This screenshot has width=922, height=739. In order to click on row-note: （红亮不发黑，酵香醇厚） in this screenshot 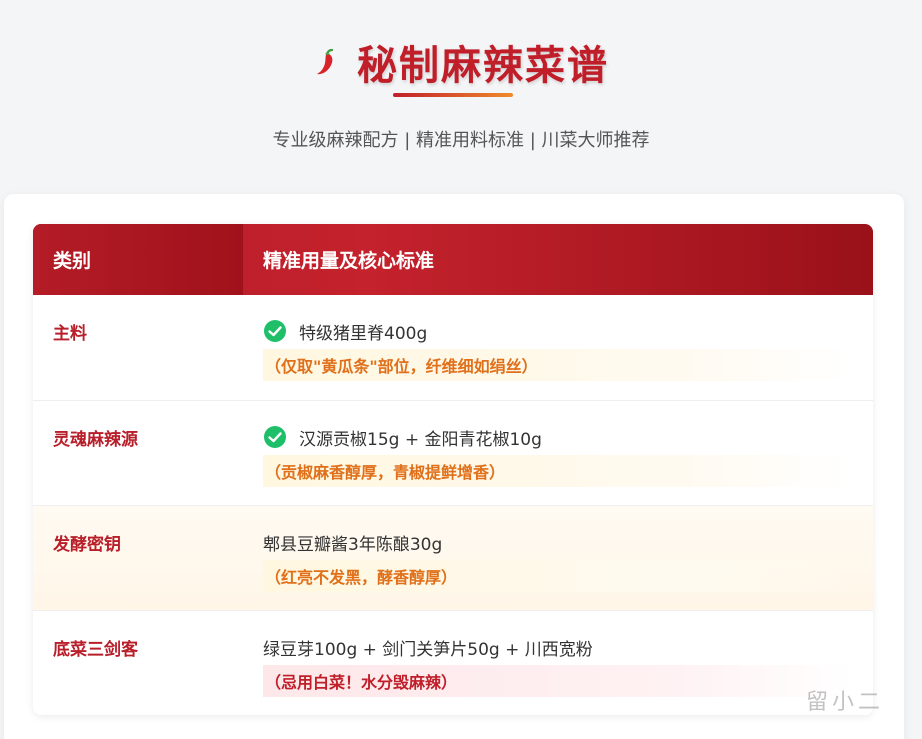, I will do `click(558, 576)`.